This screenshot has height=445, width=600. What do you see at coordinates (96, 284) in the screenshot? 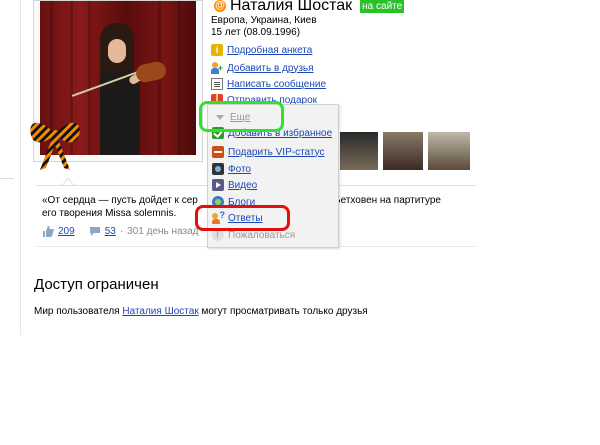
I see `restricted-title: Доступ ограничен` at bounding box center [96, 284].